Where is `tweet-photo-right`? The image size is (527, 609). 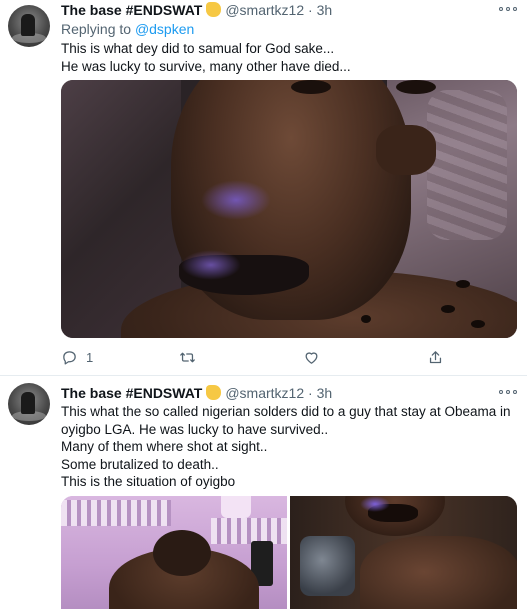
tweet-photo-right is located at coordinates (403, 552).